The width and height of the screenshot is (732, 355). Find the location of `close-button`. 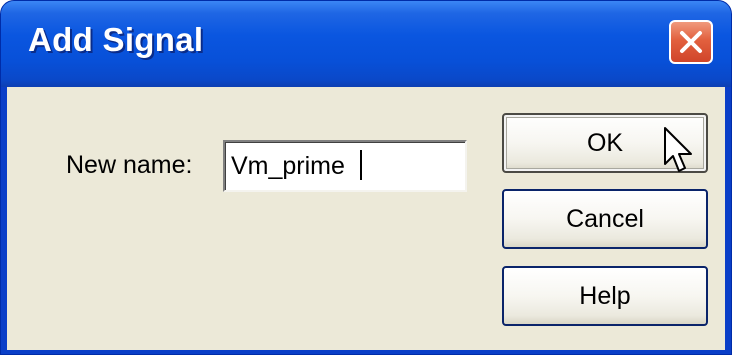

close-button is located at coordinates (691, 42).